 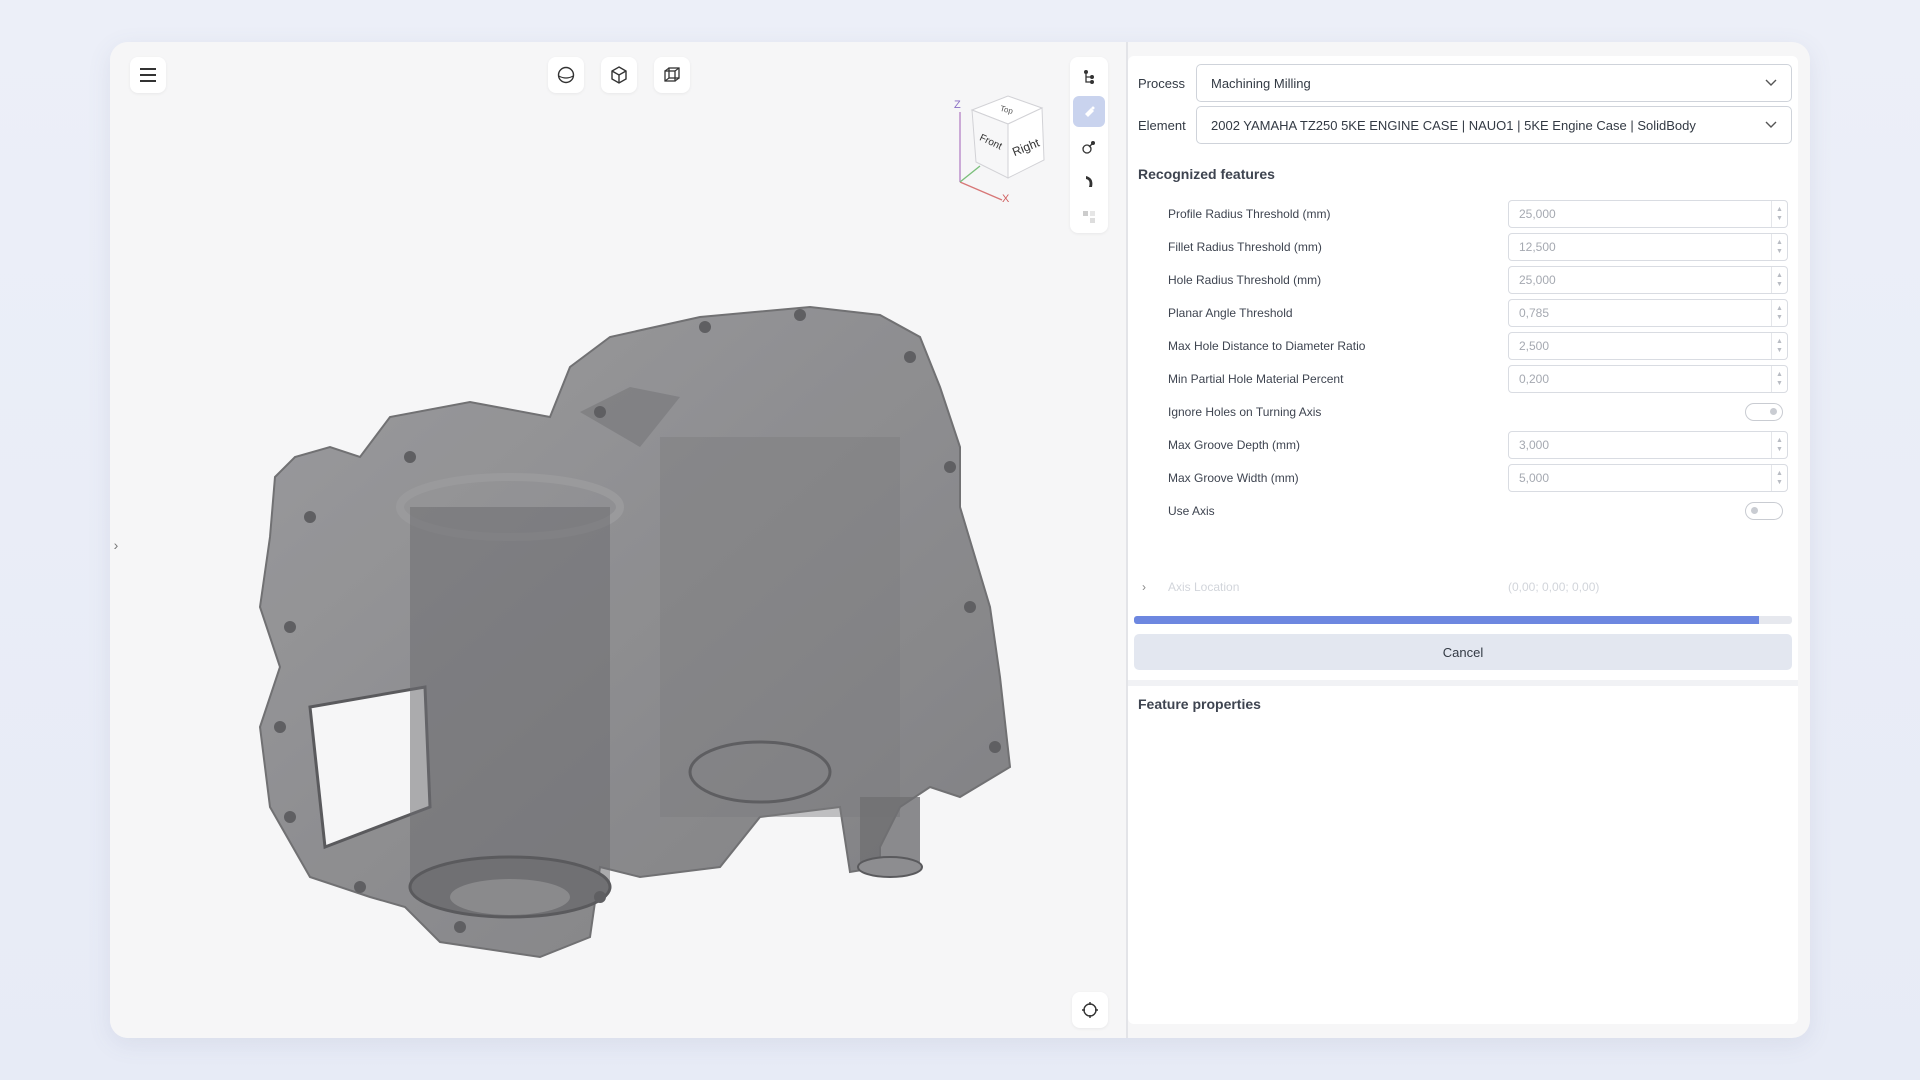 What do you see at coordinates (1256, 379) in the screenshot?
I see `param-label: Min Partial Hole Material Percent` at bounding box center [1256, 379].